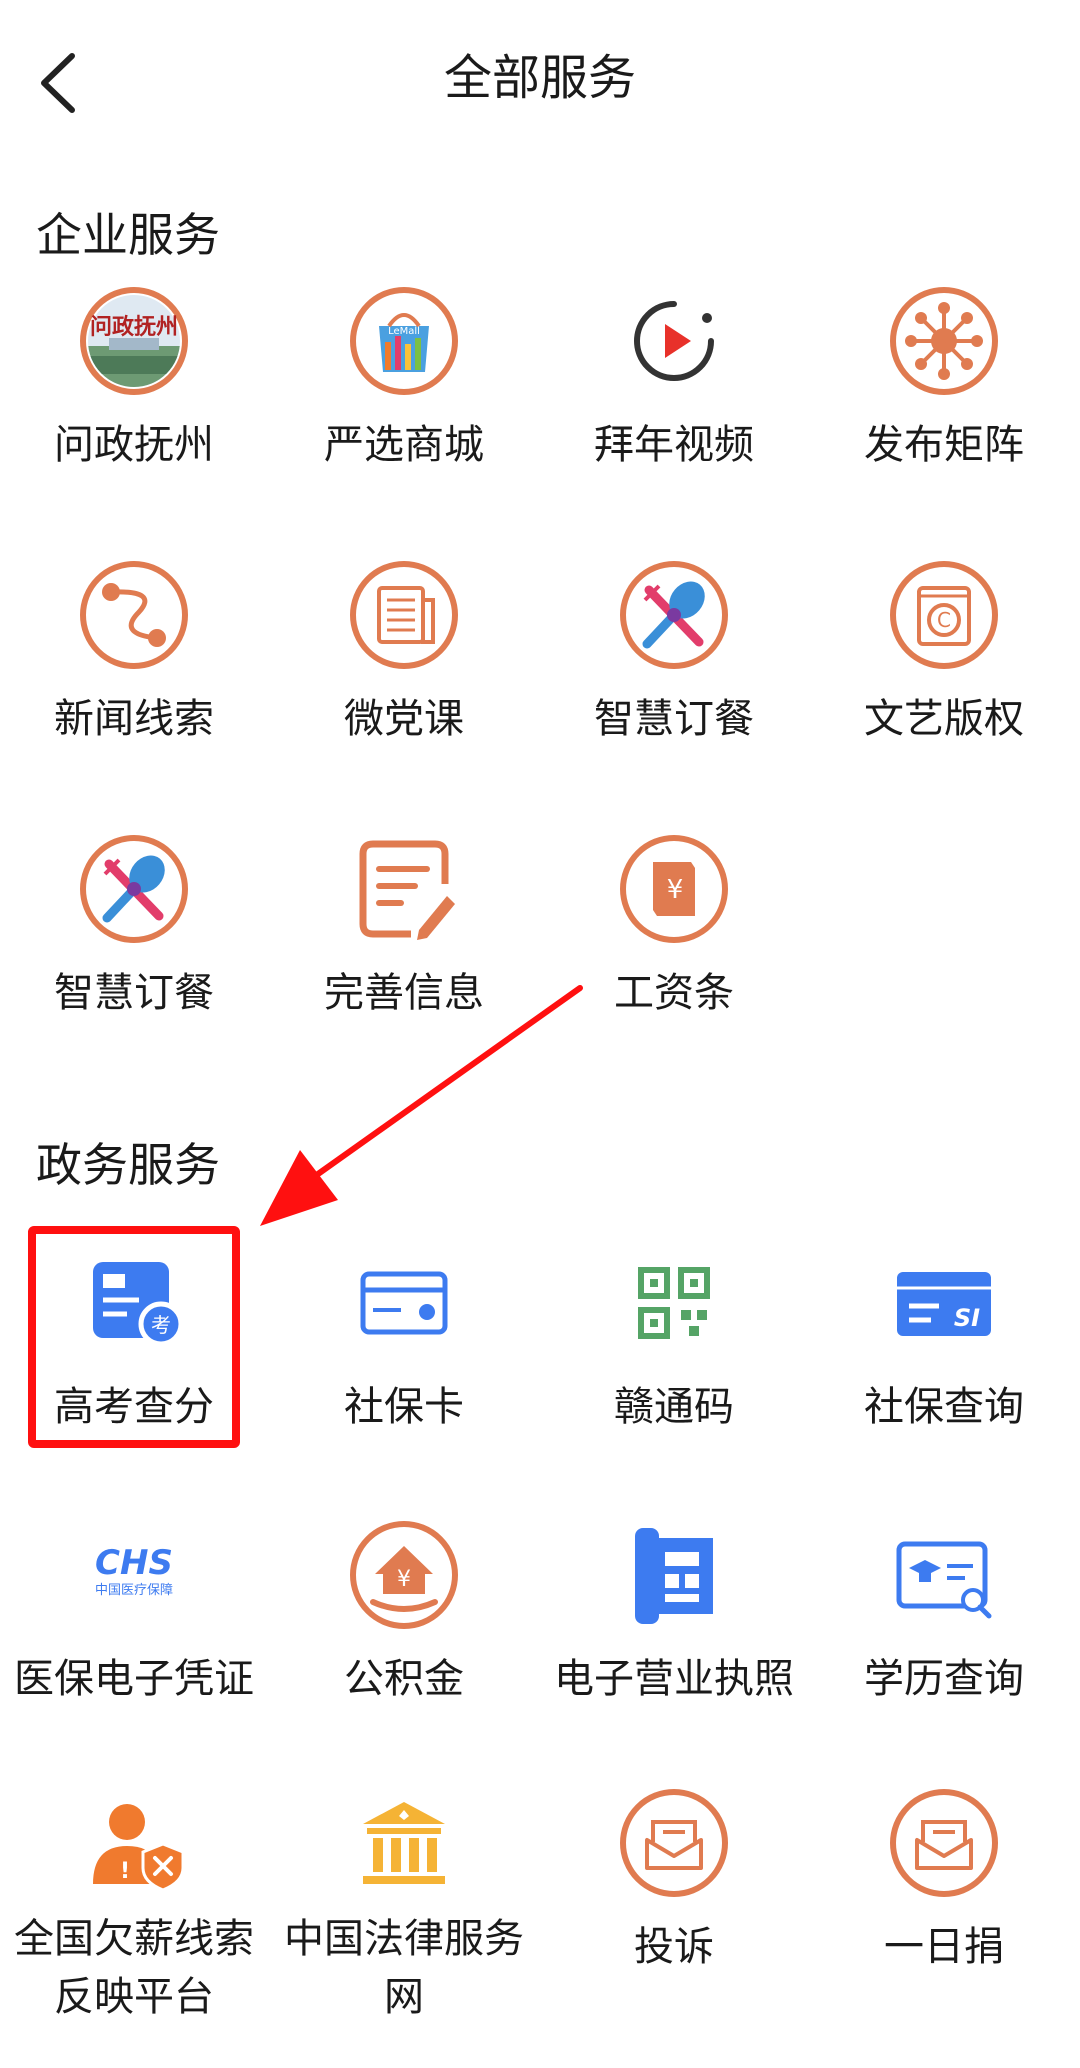 The height and width of the screenshot is (2068, 1080). What do you see at coordinates (944, 1407) in the screenshot?
I see `service-label: 社保查询` at bounding box center [944, 1407].